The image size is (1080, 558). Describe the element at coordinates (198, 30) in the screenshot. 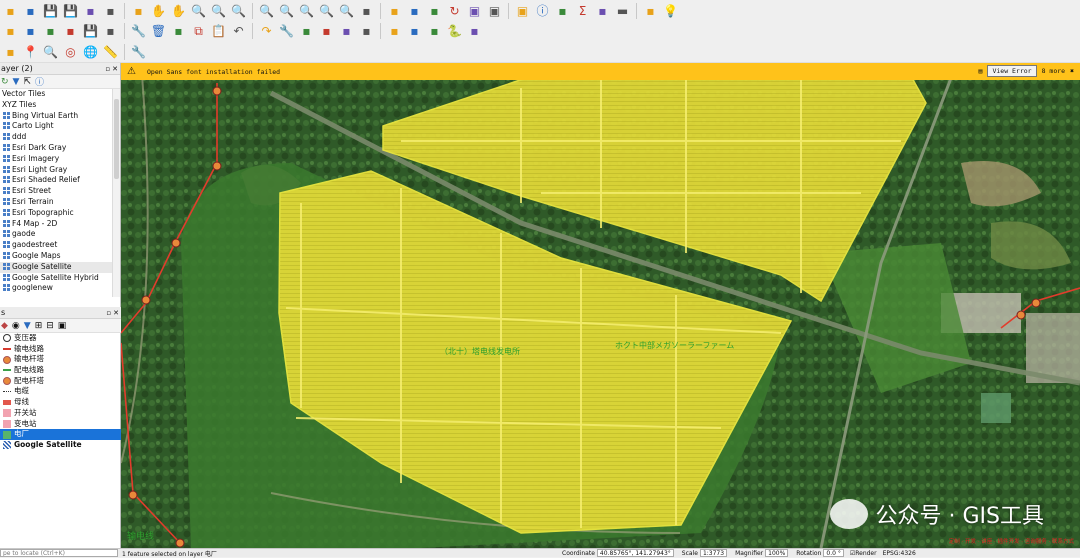

I see `copy-icon: ⧉` at that location.